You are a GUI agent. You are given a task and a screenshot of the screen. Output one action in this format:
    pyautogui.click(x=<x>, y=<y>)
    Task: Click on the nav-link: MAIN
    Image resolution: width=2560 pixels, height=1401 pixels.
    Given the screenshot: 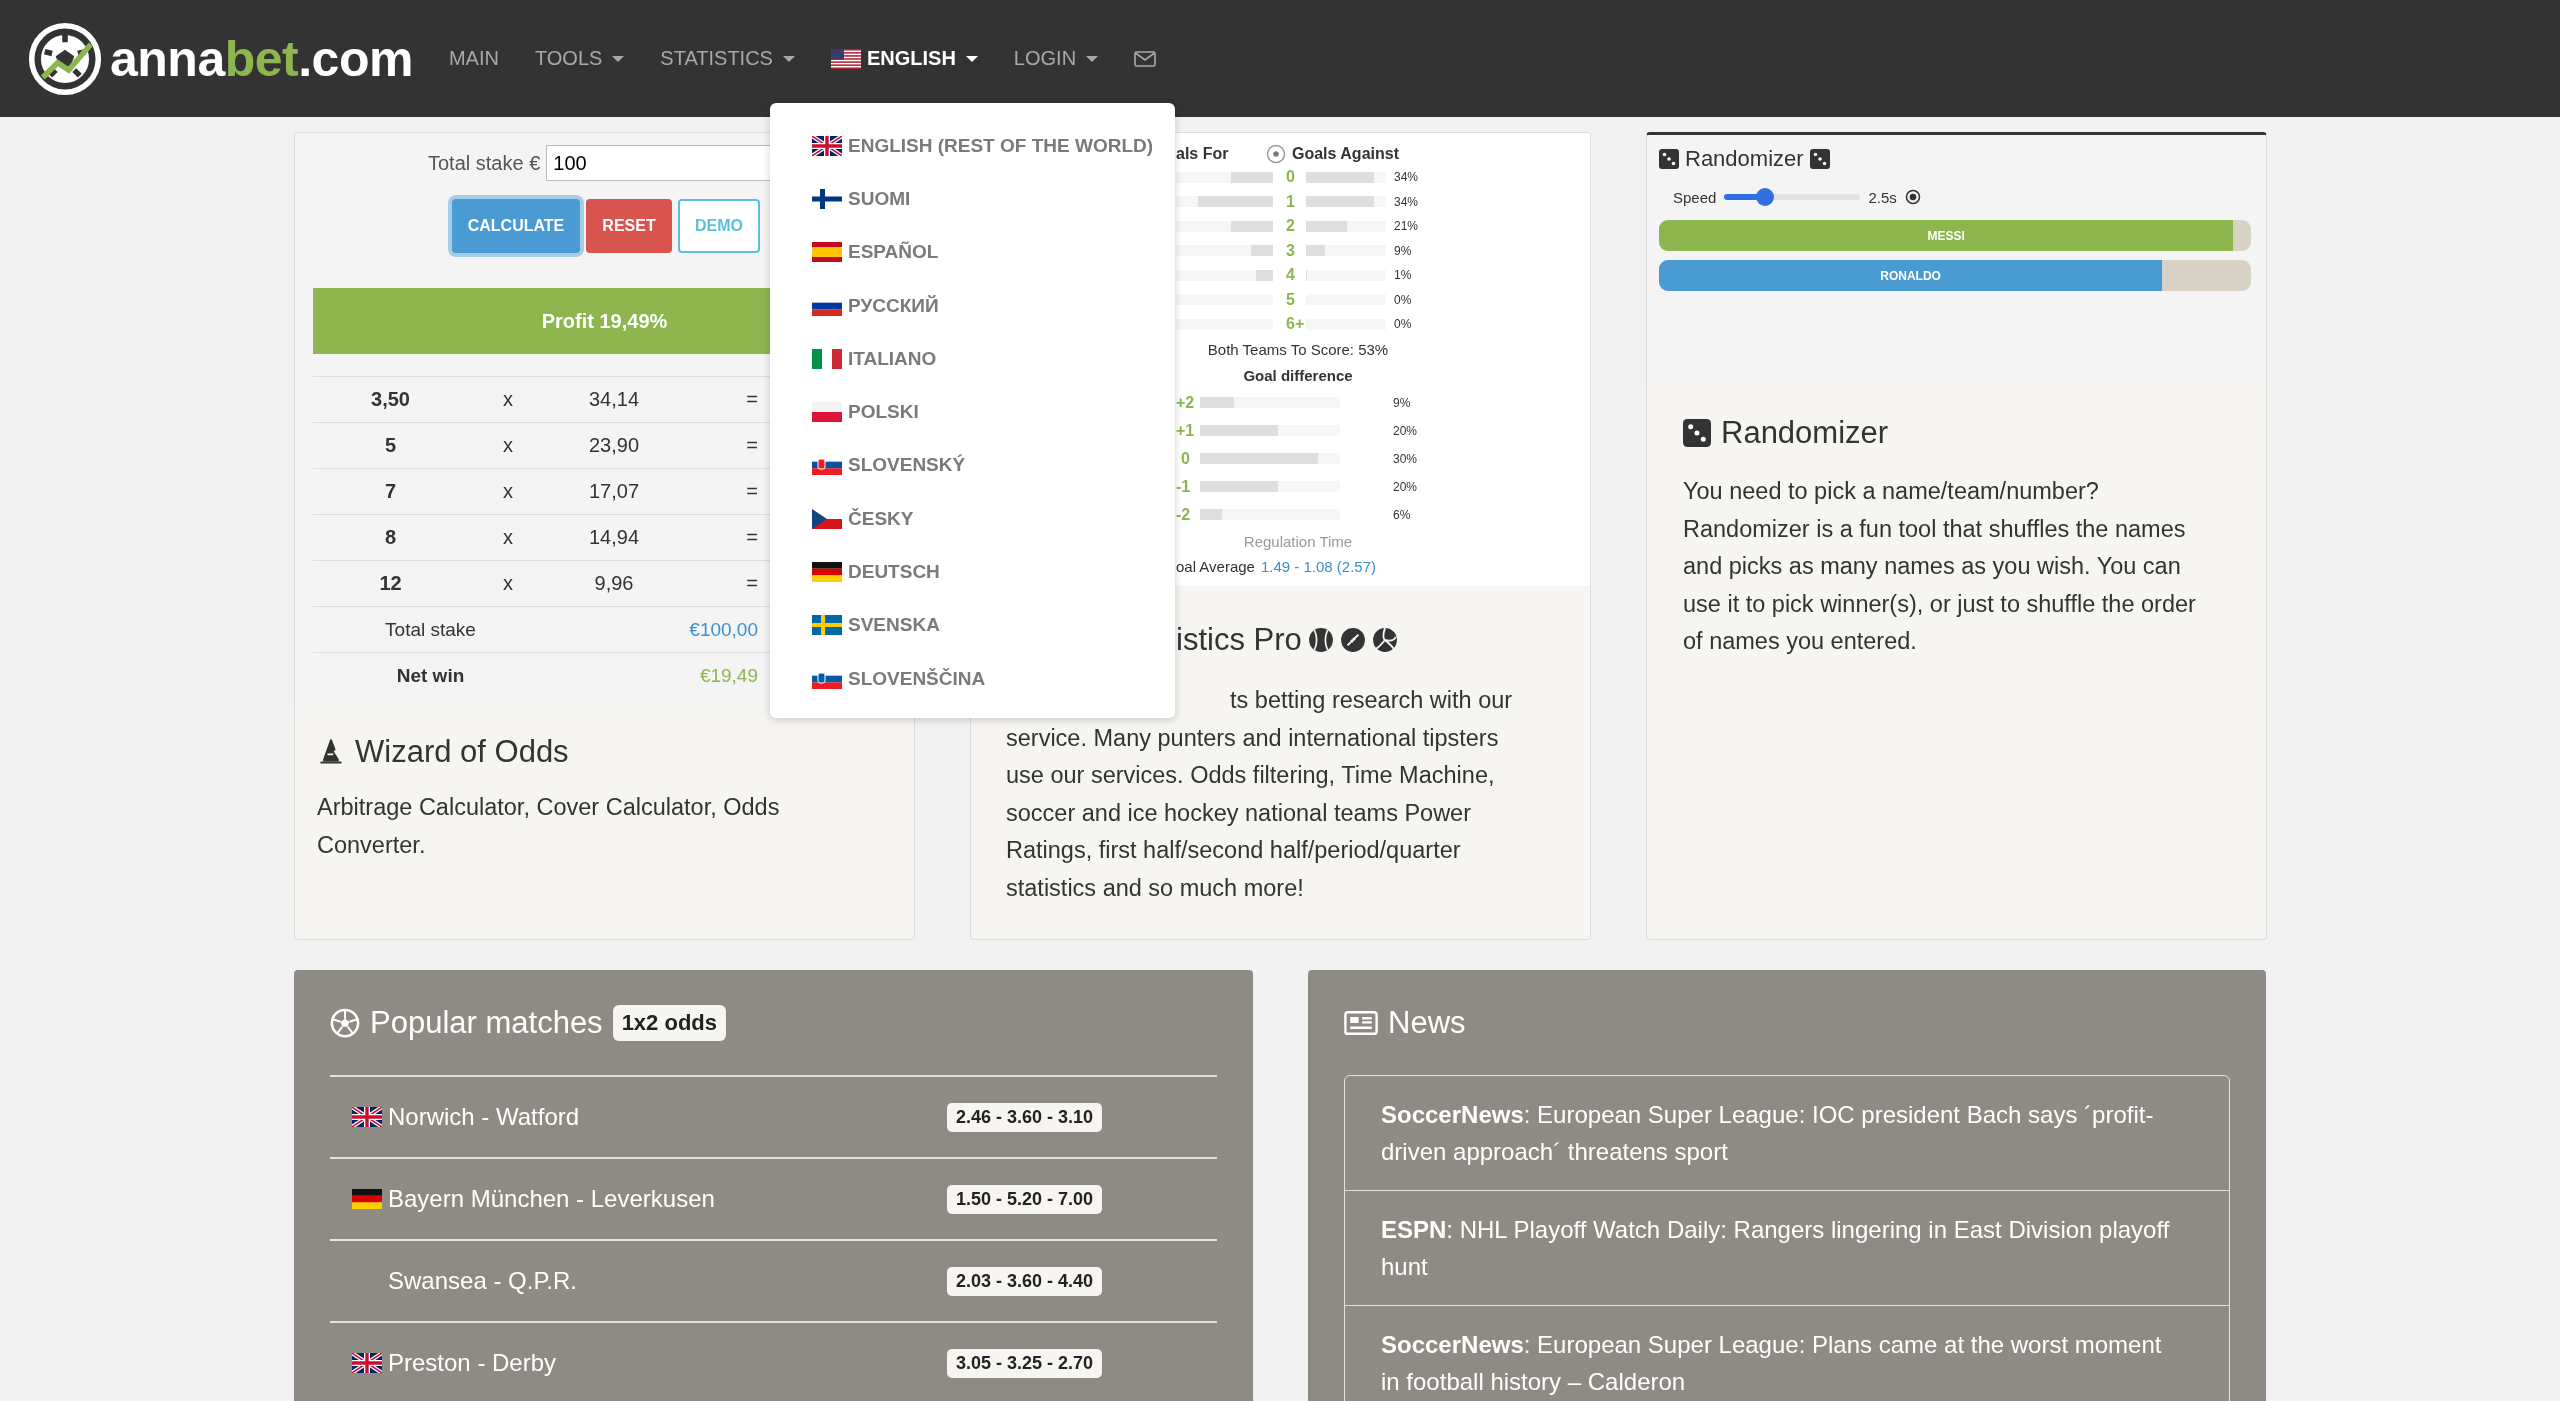 What is the action you would take?
    pyautogui.click(x=473, y=58)
    